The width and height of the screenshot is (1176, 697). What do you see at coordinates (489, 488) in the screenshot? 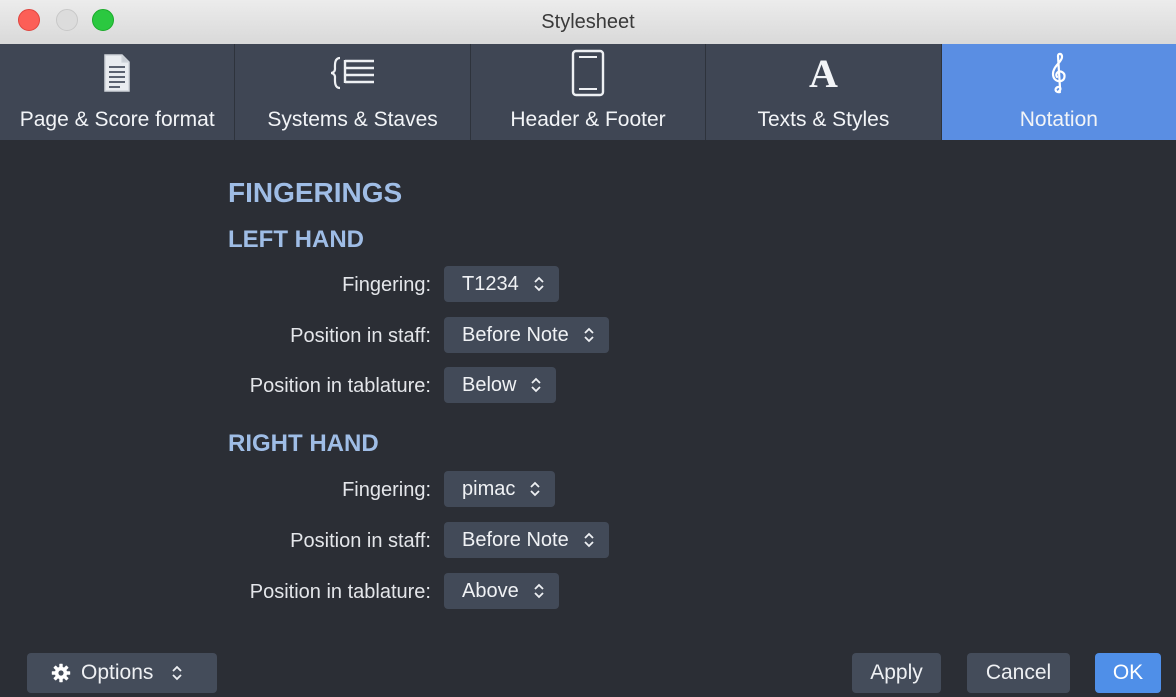
I see `select-value: pimac` at bounding box center [489, 488].